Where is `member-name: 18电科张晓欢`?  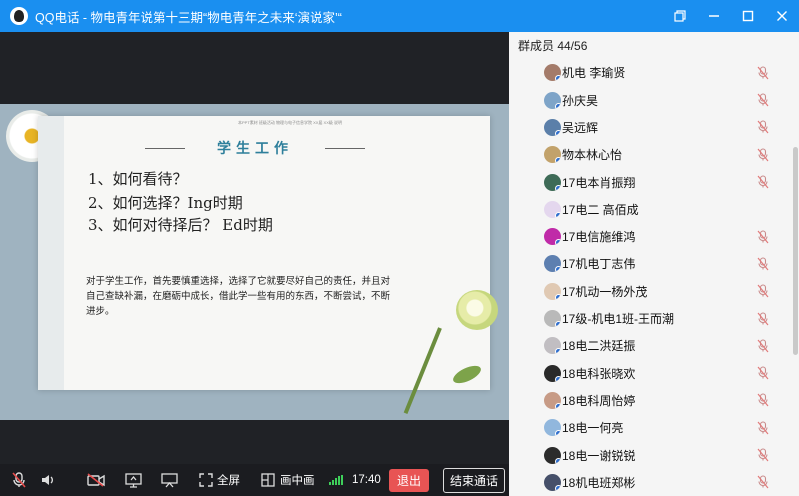 member-name: 18电科张晓欢 is located at coordinates (599, 373).